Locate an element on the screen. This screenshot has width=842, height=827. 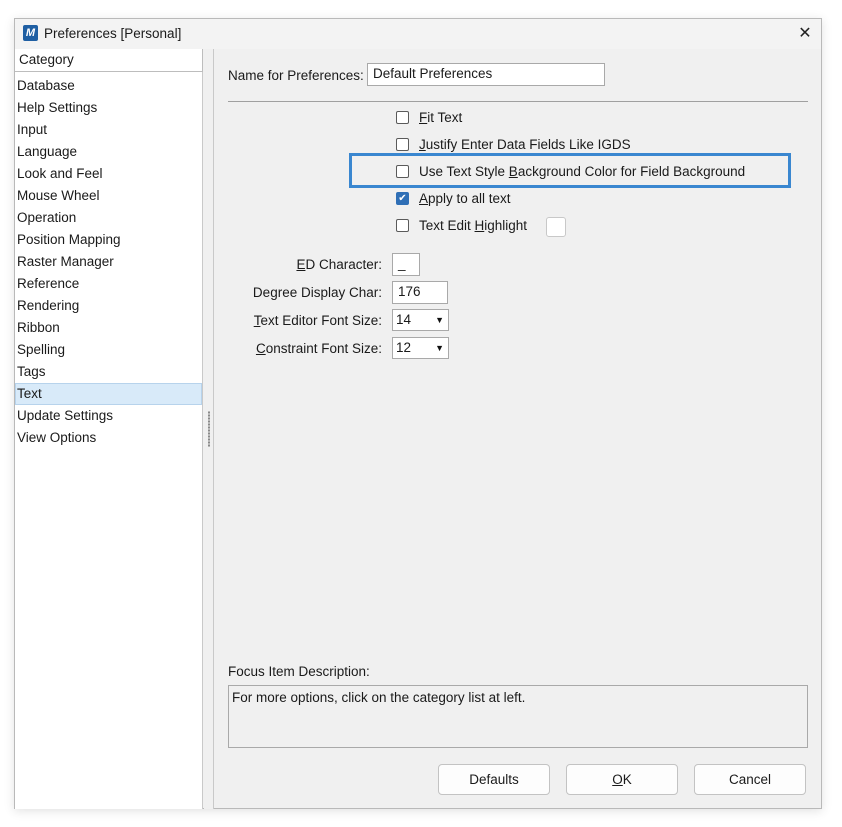
degree-display-char-label: Degree Display Char: is located at coordinates (317, 292).